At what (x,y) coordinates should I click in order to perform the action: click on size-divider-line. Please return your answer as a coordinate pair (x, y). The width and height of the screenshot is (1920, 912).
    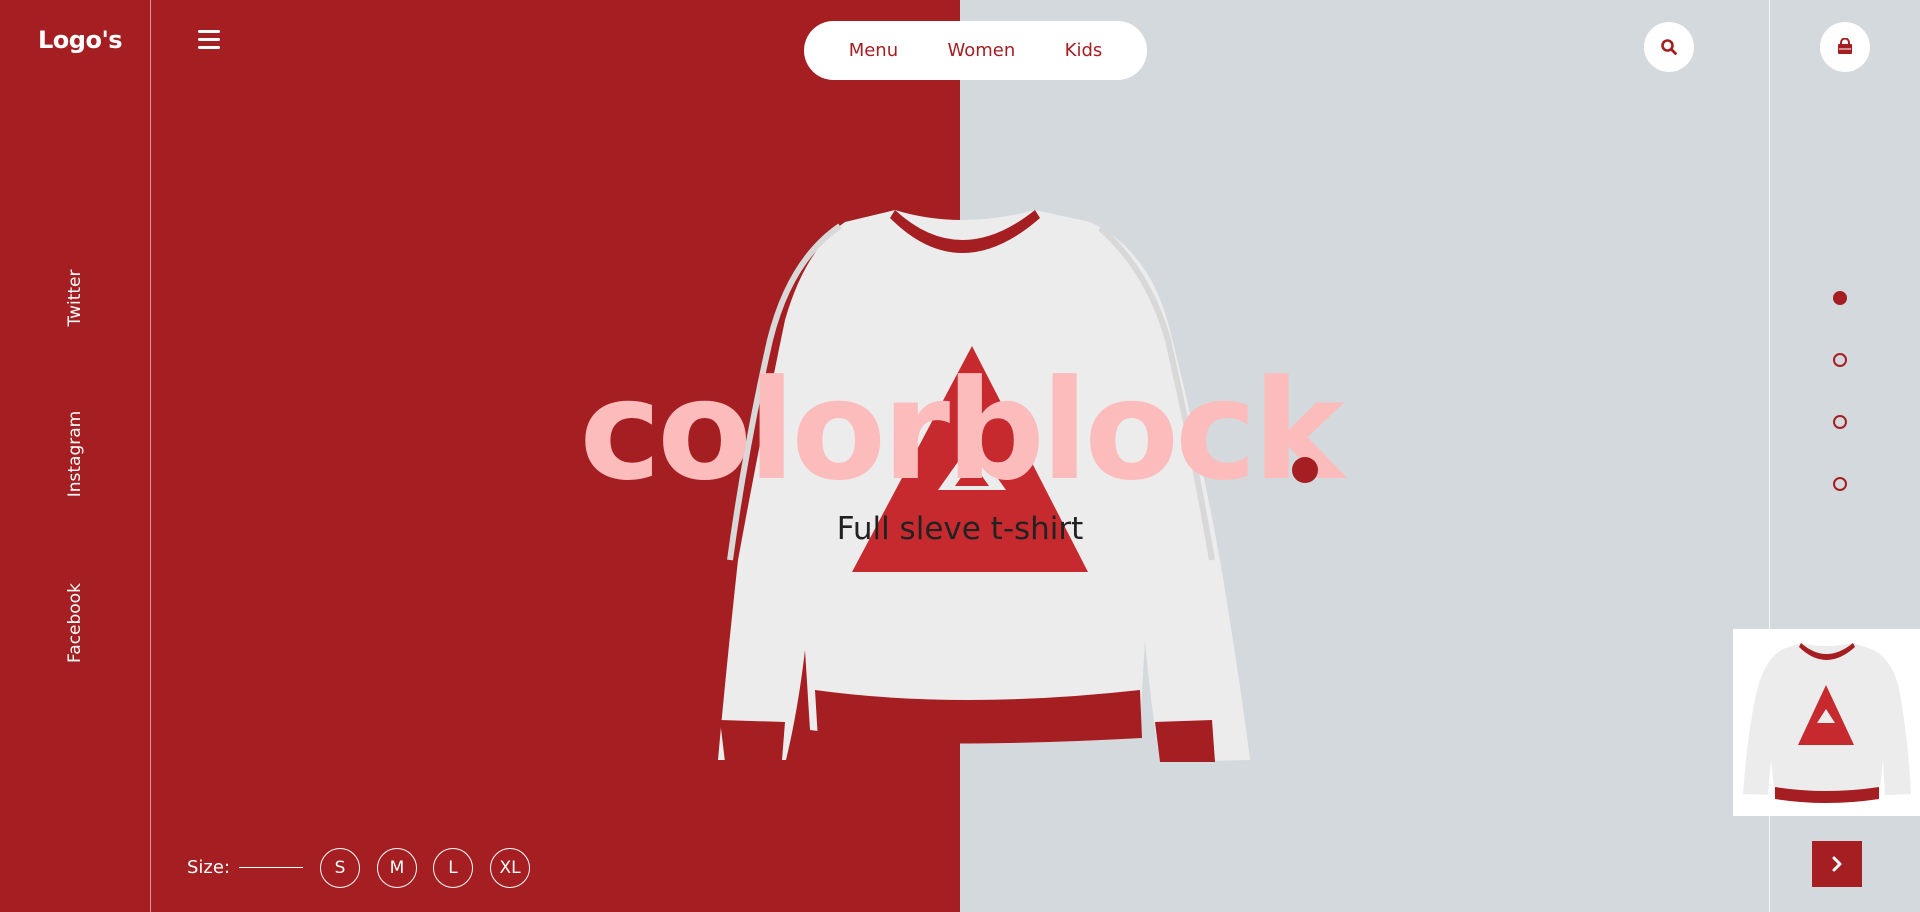
    Looking at the image, I should click on (271, 867).